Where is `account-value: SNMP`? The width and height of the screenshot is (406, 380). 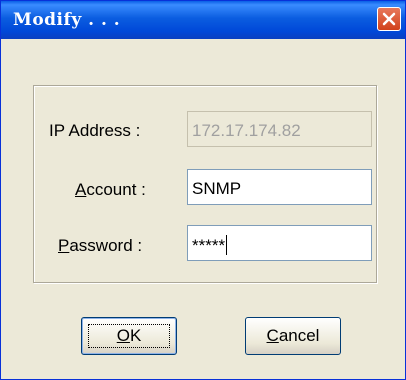 account-value: SNMP is located at coordinates (217, 188).